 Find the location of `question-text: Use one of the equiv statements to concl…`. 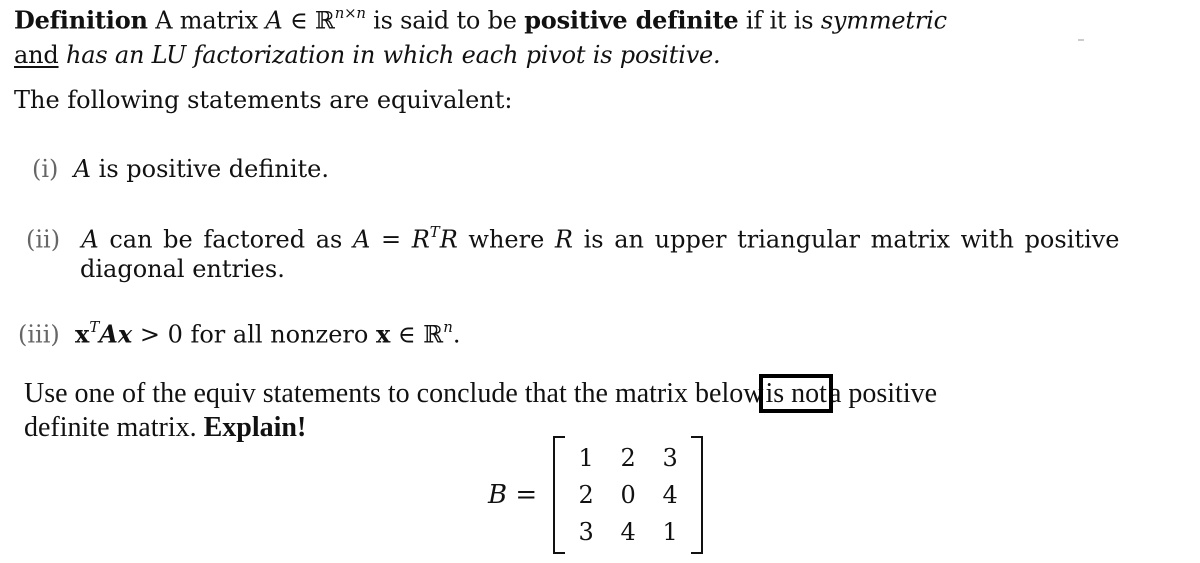

question-text: Use one of the equiv statements to concl… is located at coordinates (394, 393).